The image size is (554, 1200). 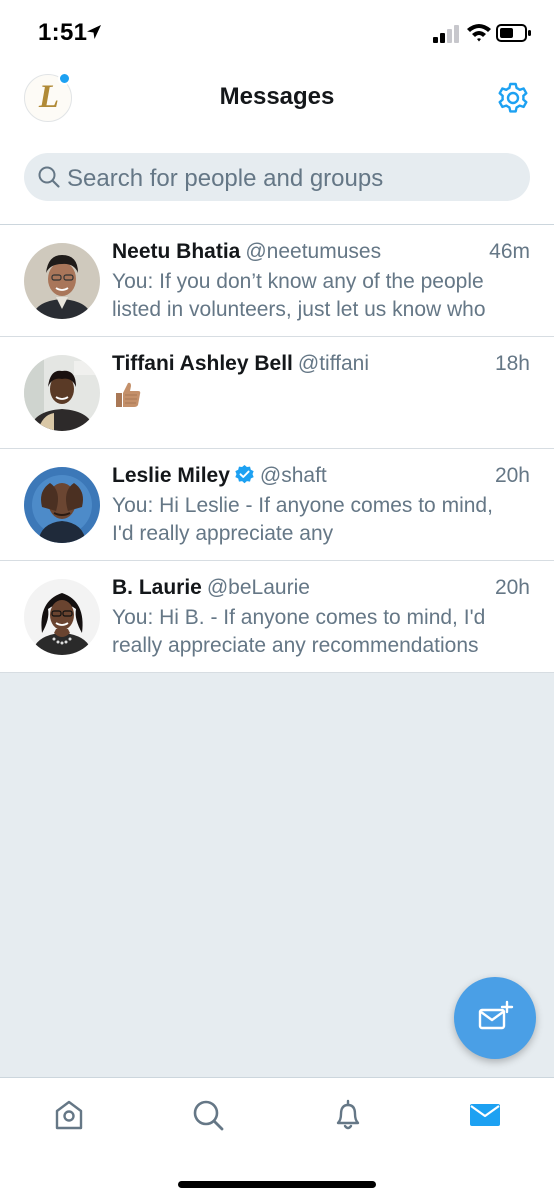 I want to click on contact-name: Neetu Bhatia @neetumuses, so click(x=247, y=251).